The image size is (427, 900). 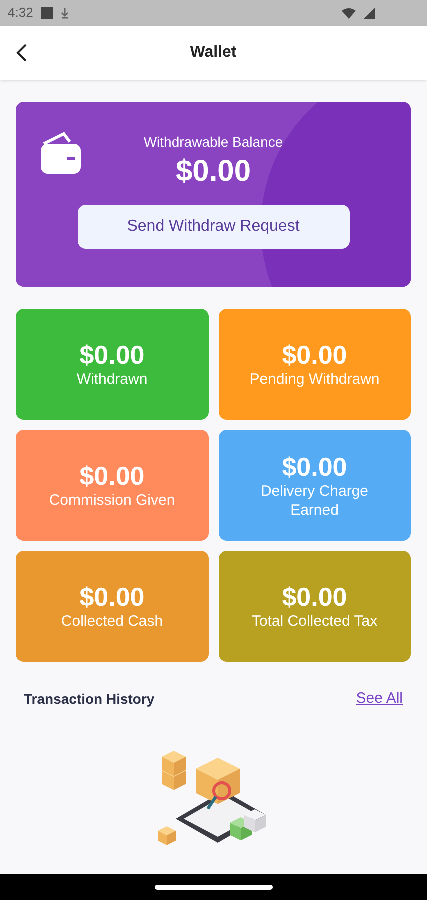 I want to click on signal-icon, so click(x=369, y=13).